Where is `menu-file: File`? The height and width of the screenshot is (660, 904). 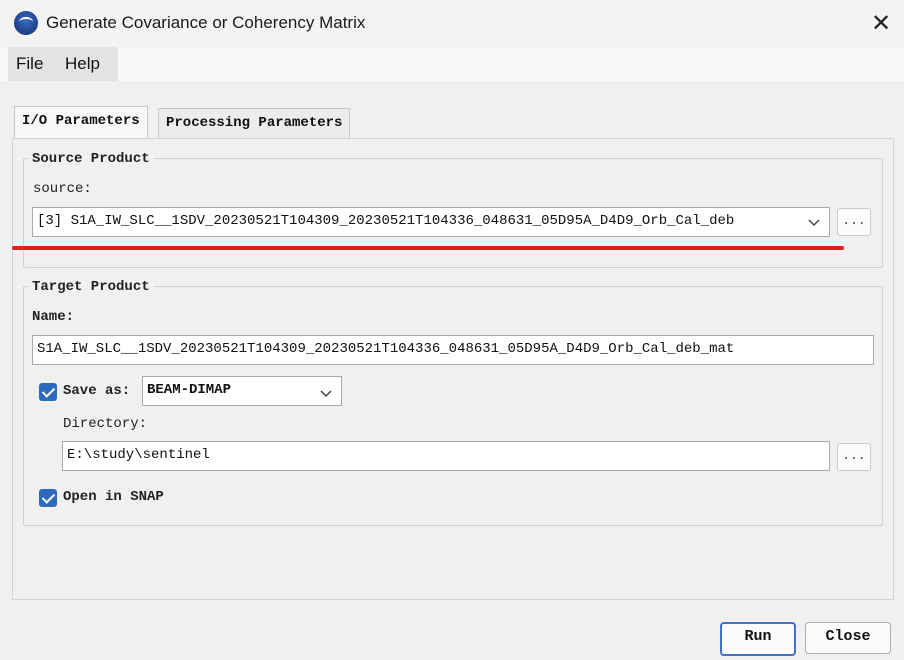 menu-file: File is located at coordinates (29, 64).